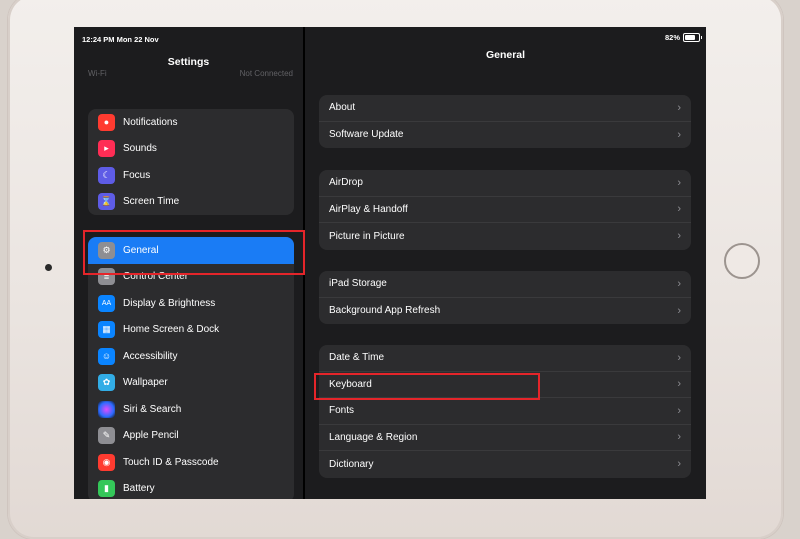 Image resolution: width=800 pixels, height=539 pixels. I want to click on sidebar-item-battery: ▮ Battery, so click(191, 488).